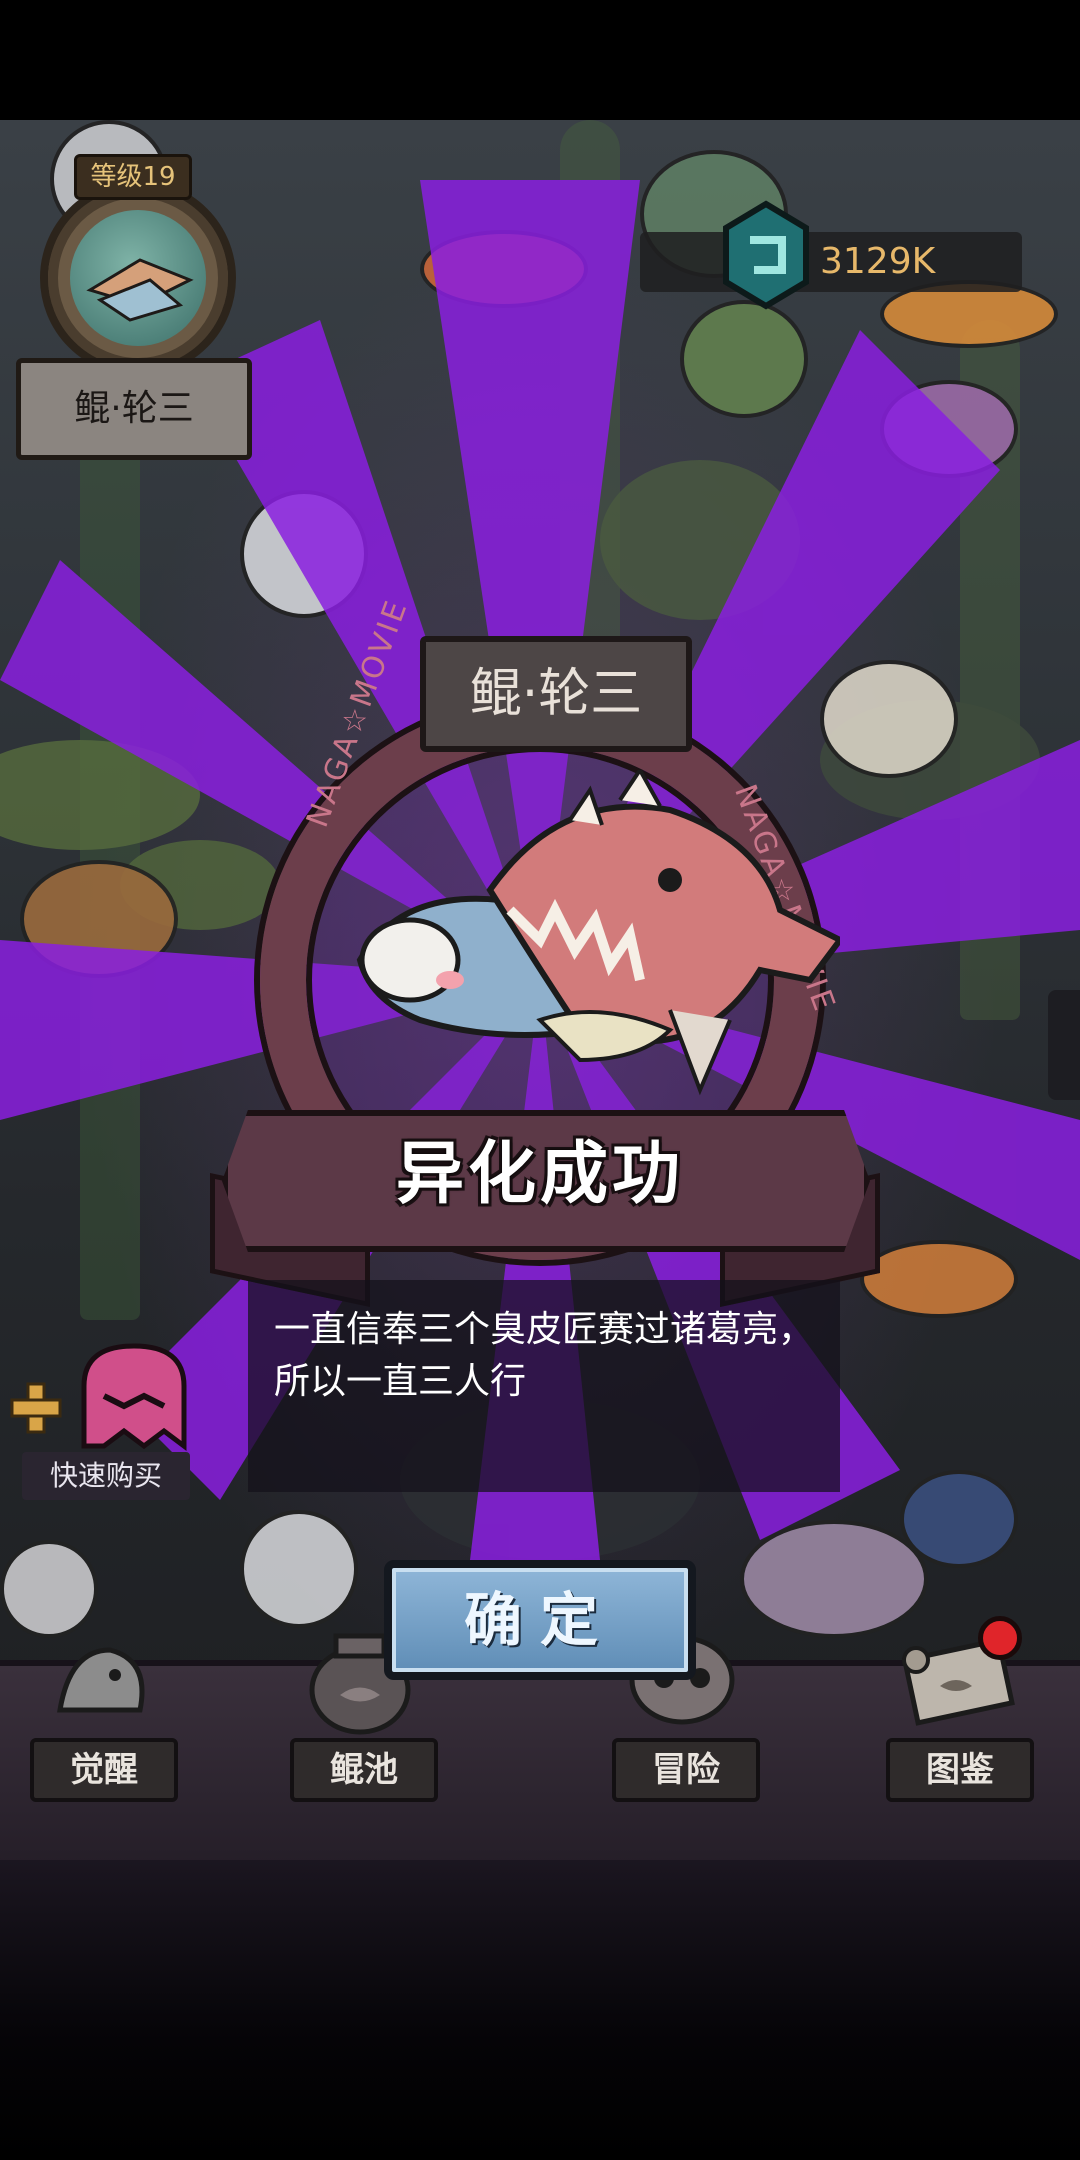 The width and height of the screenshot is (1080, 2160). Describe the element at coordinates (540, 1620) in the screenshot. I see `confirm-button: 确定` at that location.